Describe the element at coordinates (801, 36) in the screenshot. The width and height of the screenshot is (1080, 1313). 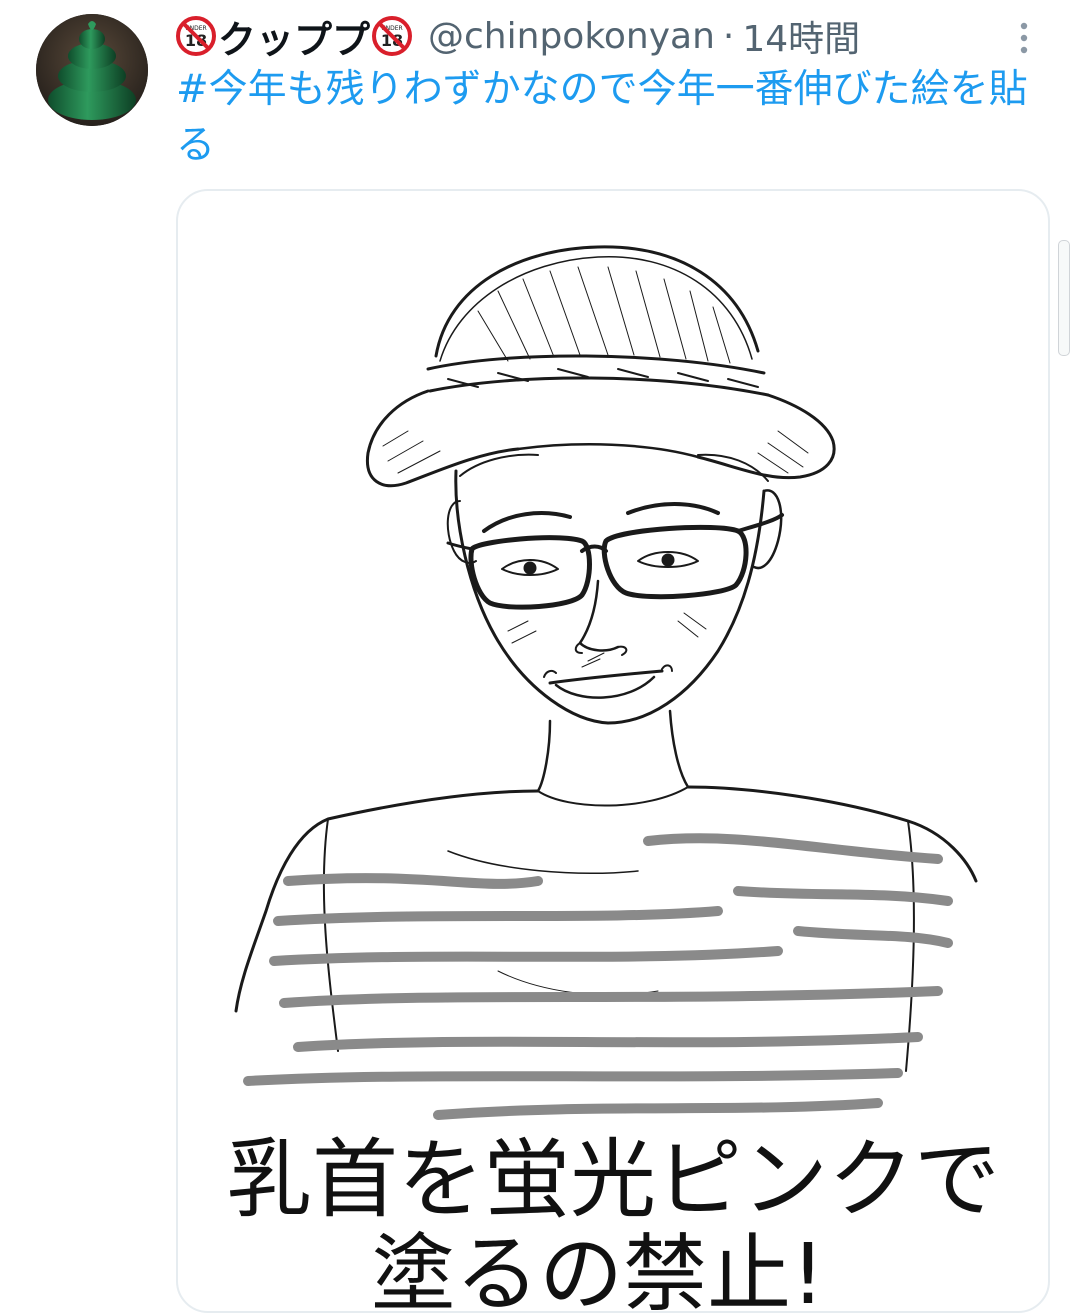
I see `timestamp: 14時間` at that location.